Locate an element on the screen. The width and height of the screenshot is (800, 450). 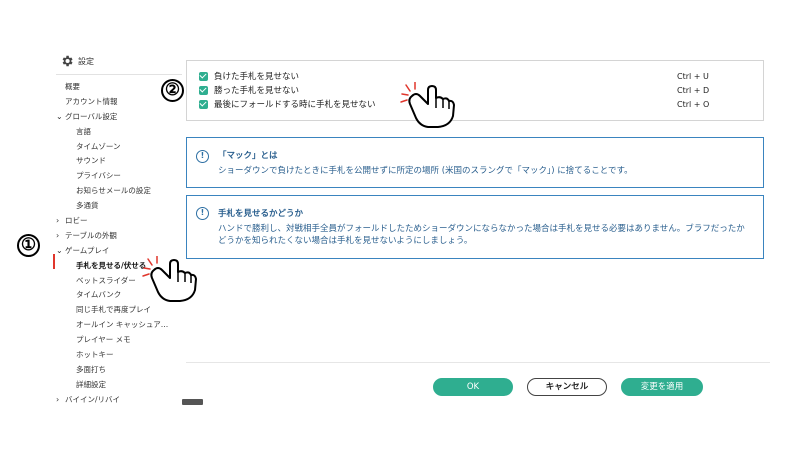
sidebar-item: ホットキー is located at coordinates (119, 355).